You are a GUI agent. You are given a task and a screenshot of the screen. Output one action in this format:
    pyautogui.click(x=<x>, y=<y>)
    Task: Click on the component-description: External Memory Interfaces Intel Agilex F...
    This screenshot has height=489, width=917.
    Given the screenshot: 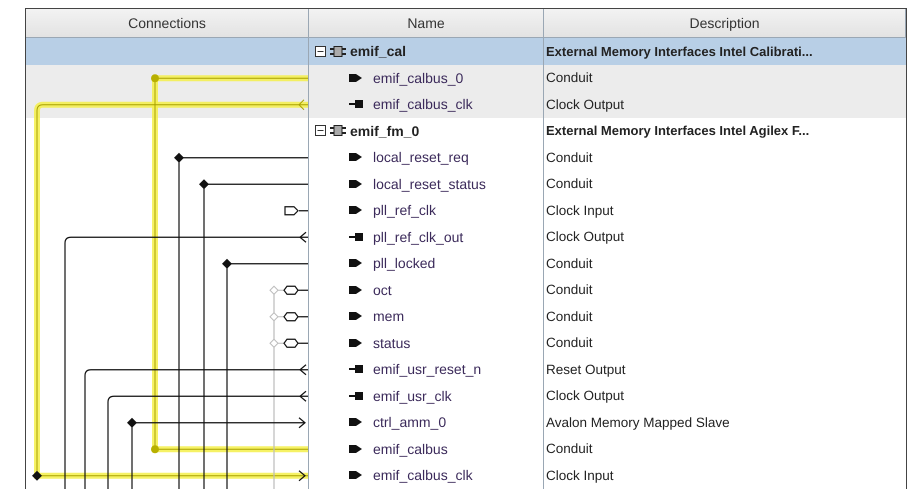 What is the action you would take?
    pyautogui.click(x=678, y=130)
    